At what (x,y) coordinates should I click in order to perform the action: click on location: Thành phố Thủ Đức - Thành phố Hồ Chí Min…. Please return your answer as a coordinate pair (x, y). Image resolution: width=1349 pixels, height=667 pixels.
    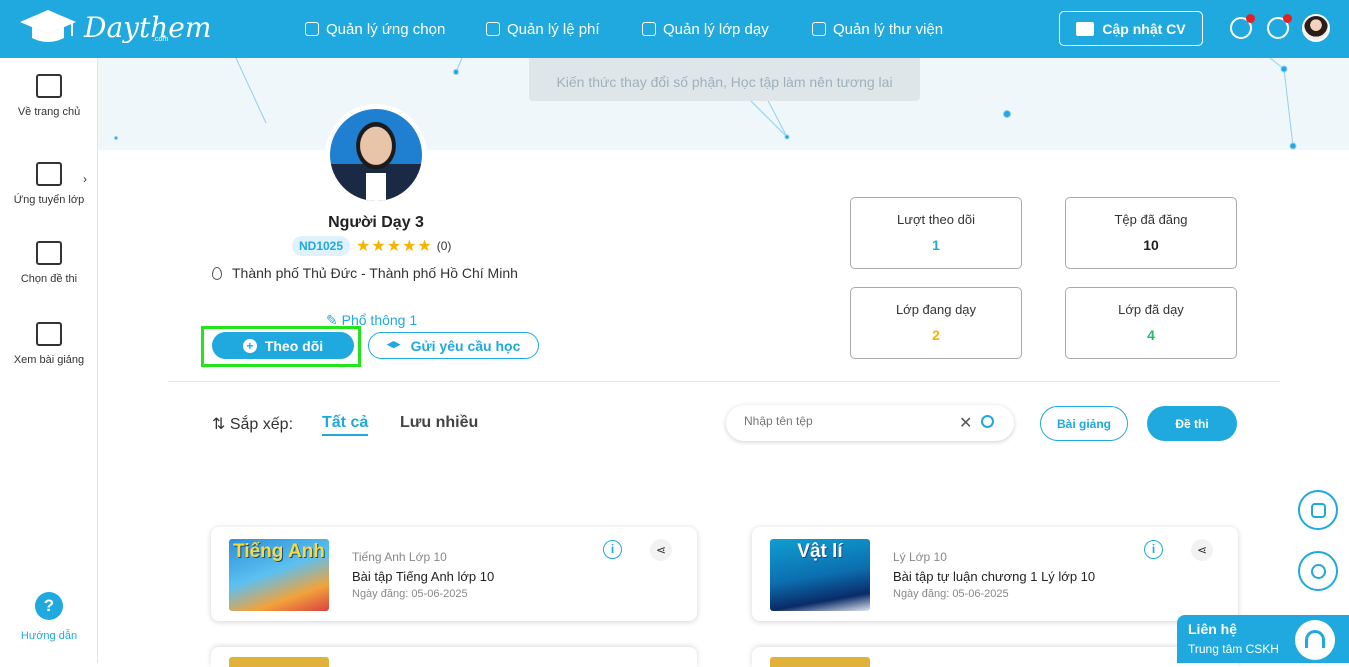
    Looking at the image, I should click on (365, 273).